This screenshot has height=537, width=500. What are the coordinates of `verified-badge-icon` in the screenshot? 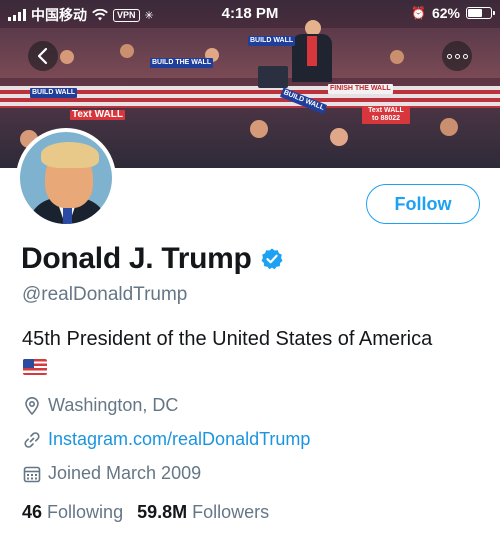 It's located at (272, 259).